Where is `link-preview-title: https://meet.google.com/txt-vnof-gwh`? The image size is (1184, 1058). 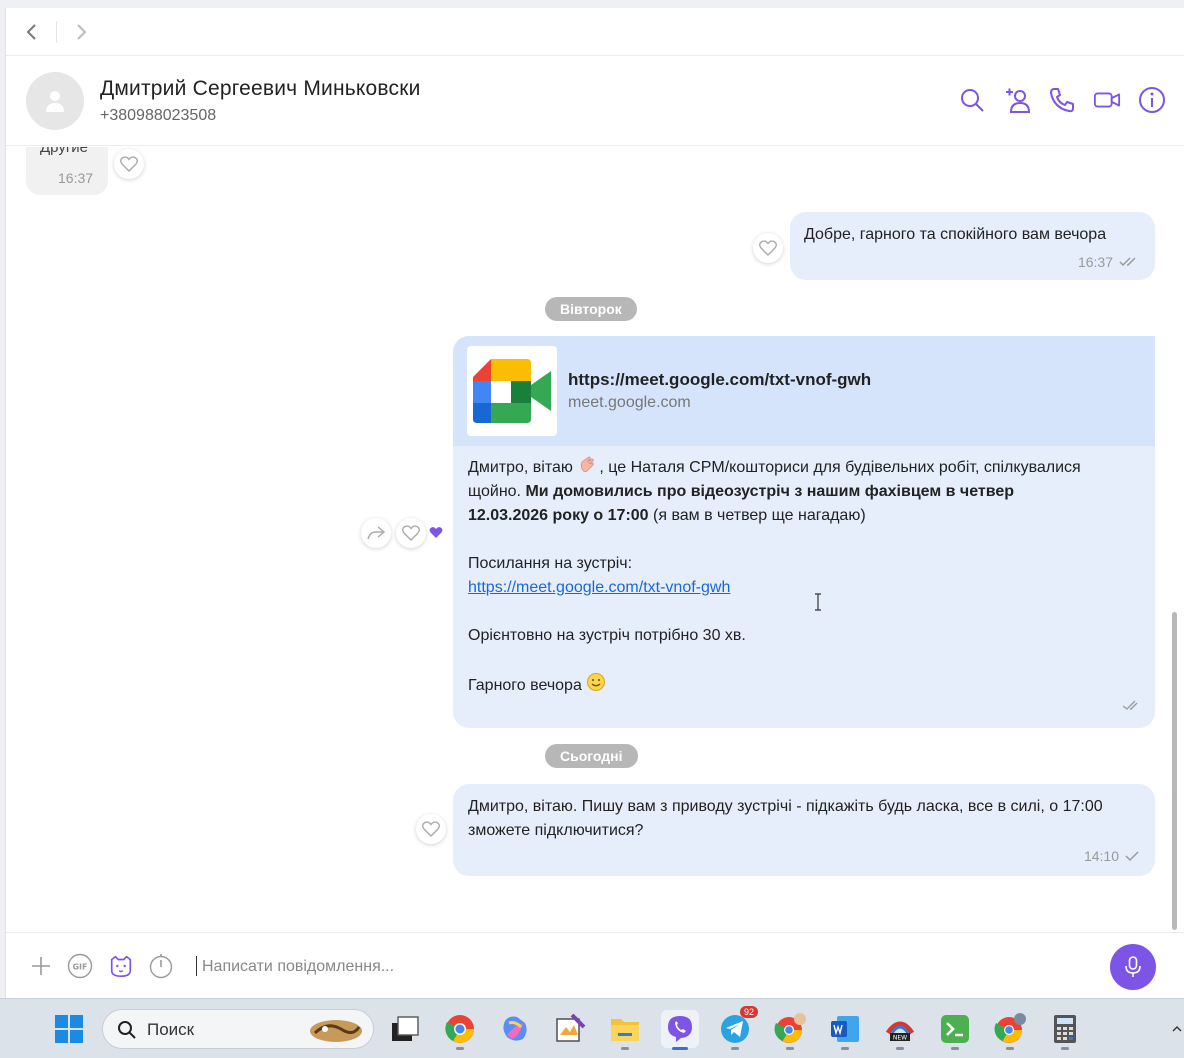
link-preview-title: https://meet.google.com/txt-vnof-gwh is located at coordinates (720, 379).